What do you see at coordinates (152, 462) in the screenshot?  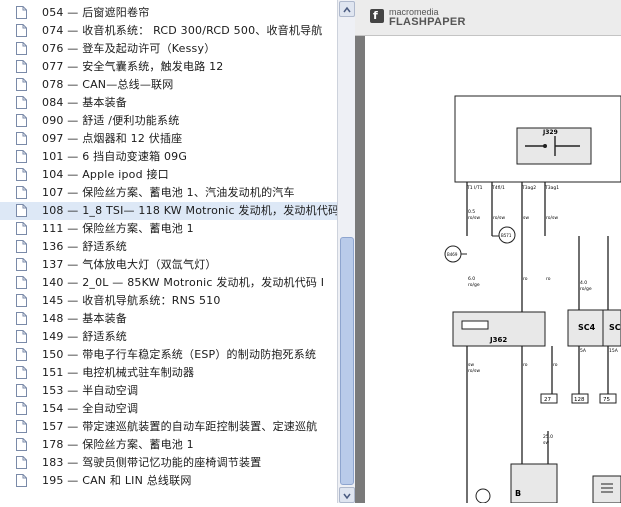 I see `list-item-label: 183 — 驾驶员侧带记忆功能的座椅调节装置` at bounding box center [152, 462].